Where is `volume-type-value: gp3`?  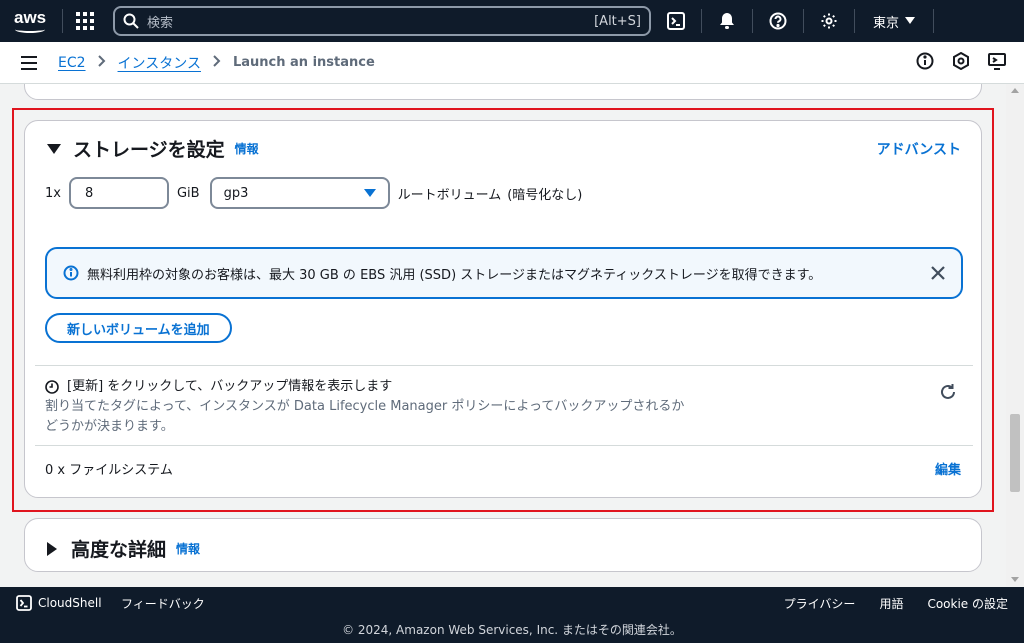 volume-type-value: gp3 is located at coordinates (236, 193).